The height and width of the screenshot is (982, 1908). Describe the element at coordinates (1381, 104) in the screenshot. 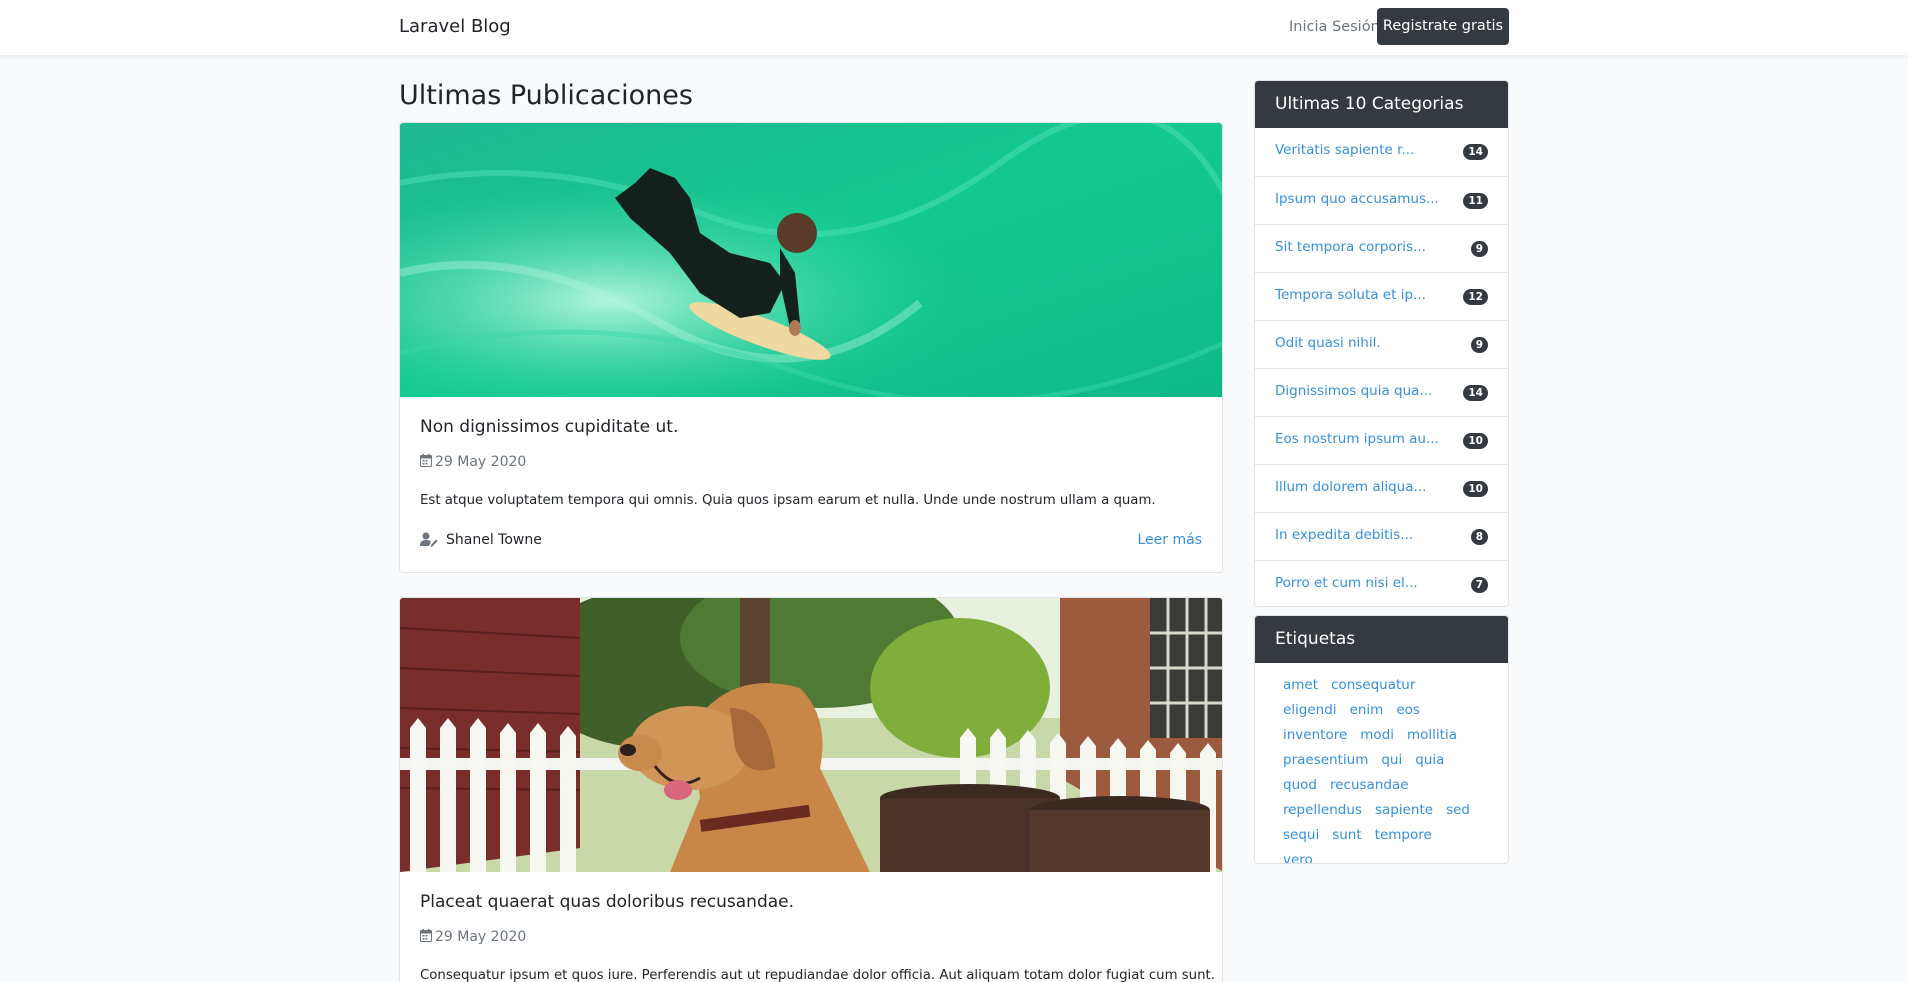

I see `categories-header: Ultimas 10 Categorias` at that location.